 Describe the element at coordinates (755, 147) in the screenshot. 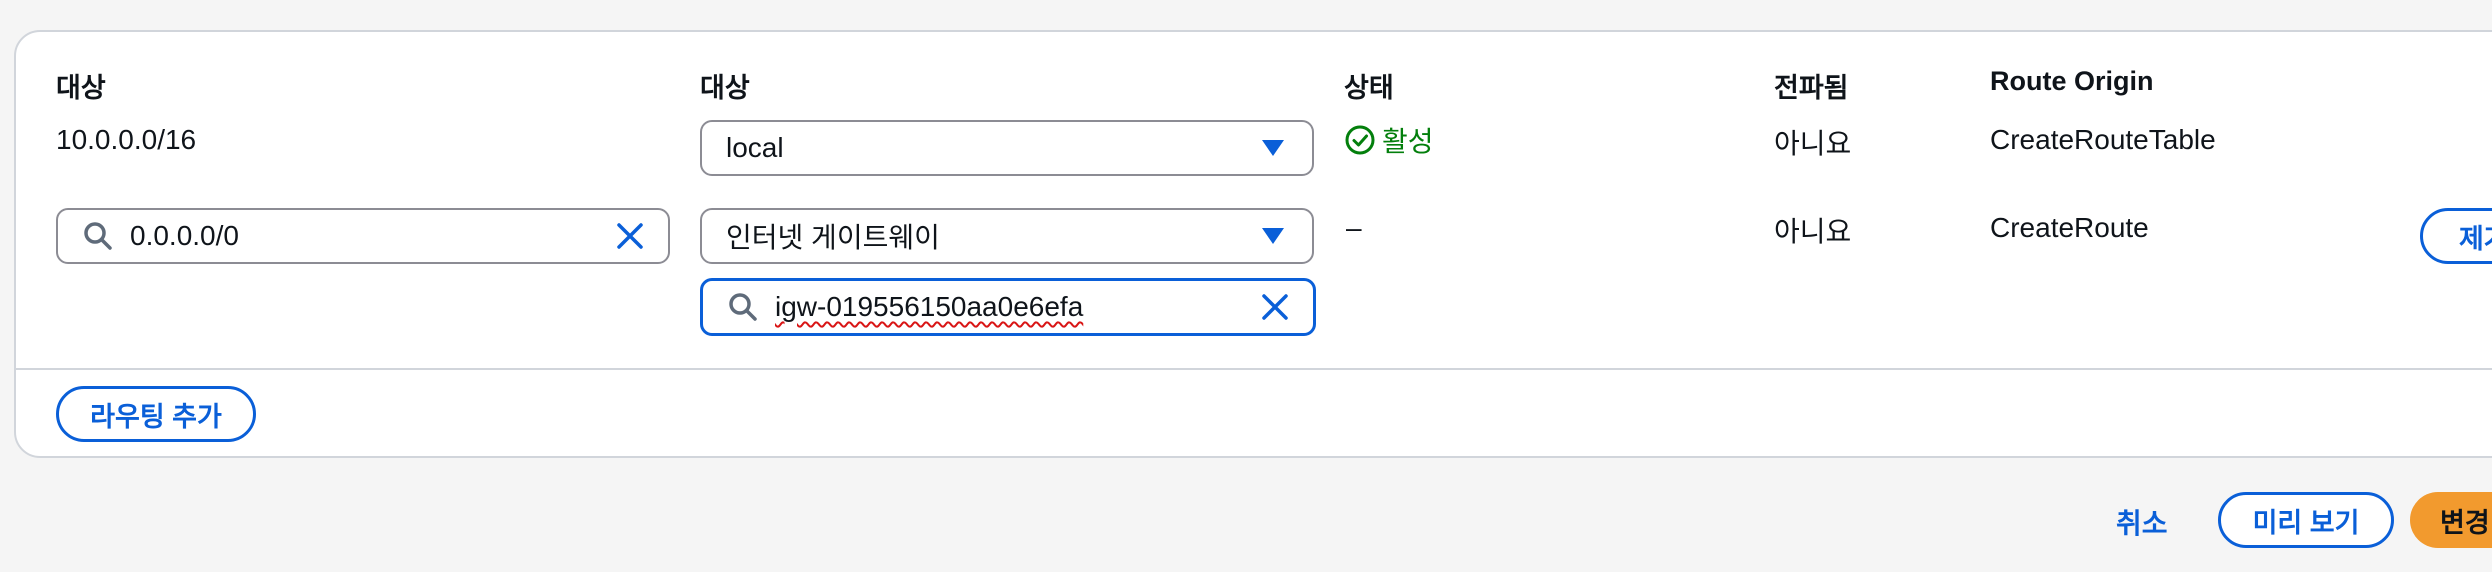

I see `target-select-value: local` at that location.